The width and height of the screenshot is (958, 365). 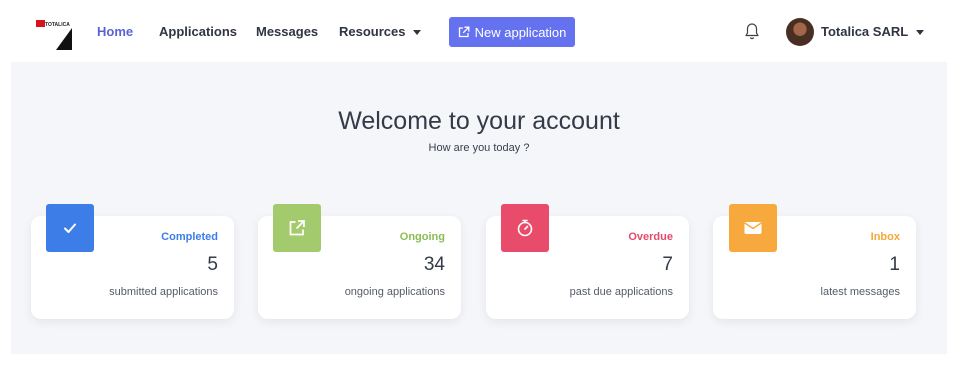 I want to click on new-application-button: New application, so click(x=512, y=32).